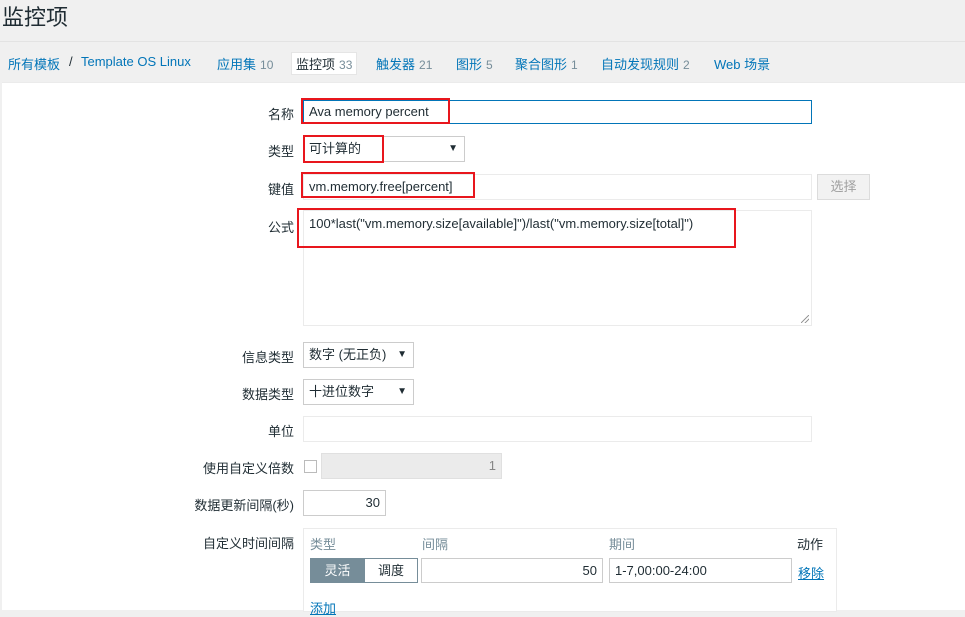 This screenshot has height=617, width=965. What do you see at coordinates (267, 357) in the screenshot?
I see `info-type-label: 信息类型` at bounding box center [267, 357].